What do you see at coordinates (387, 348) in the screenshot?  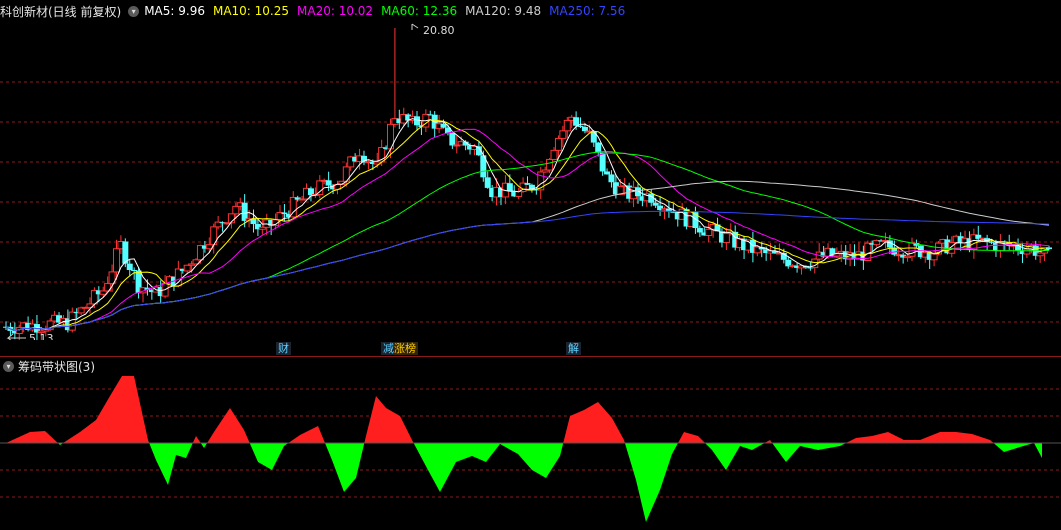 I see `event-reduce: 减` at bounding box center [387, 348].